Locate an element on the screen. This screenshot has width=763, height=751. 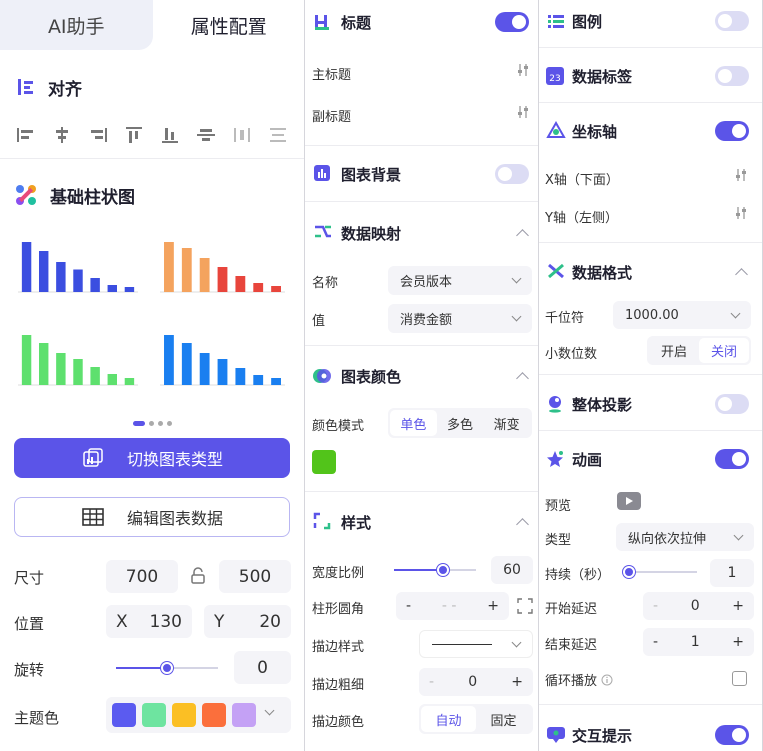
tab-ai-assistant: AI助手 is located at coordinates (76, 25).